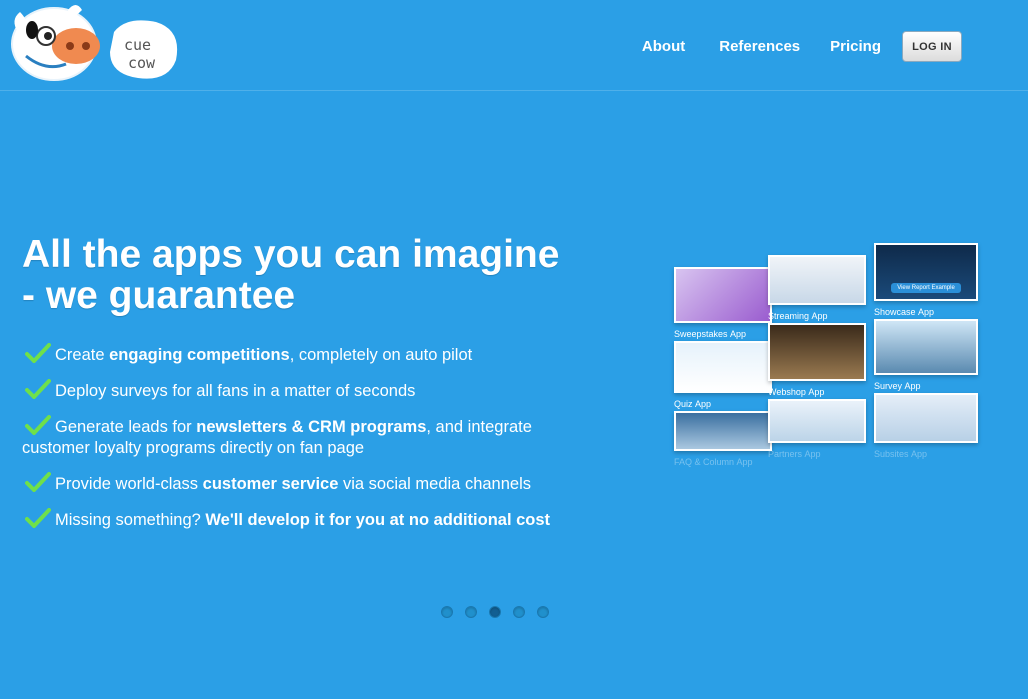 This screenshot has width=1028, height=699. What do you see at coordinates (94, 44) in the screenshot?
I see `cuecow-logo: cue cow` at bounding box center [94, 44].